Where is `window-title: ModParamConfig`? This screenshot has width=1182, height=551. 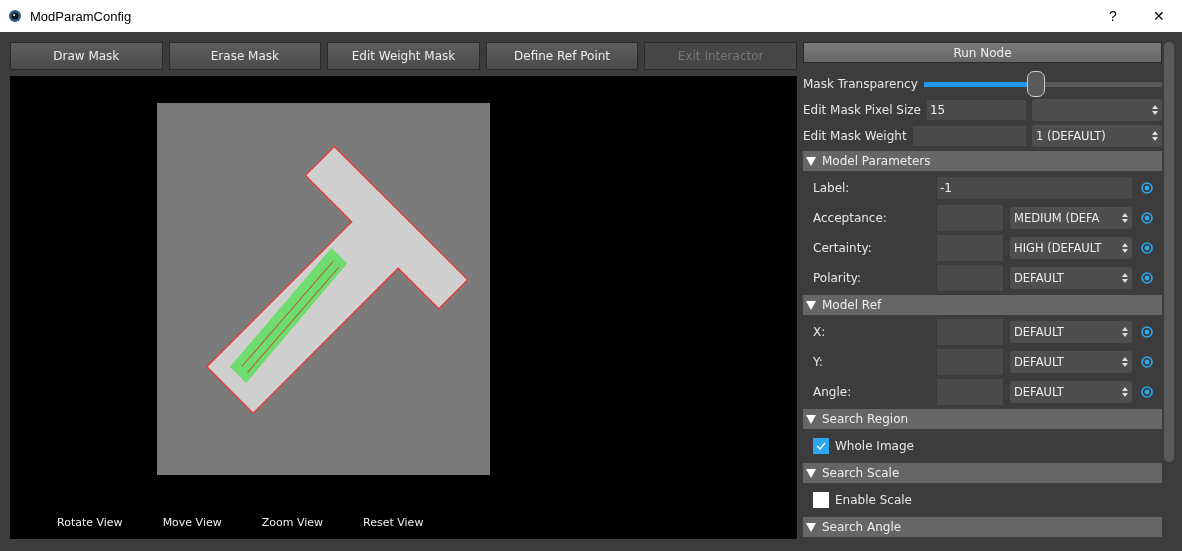 window-title: ModParamConfig is located at coordinates (81, 16).